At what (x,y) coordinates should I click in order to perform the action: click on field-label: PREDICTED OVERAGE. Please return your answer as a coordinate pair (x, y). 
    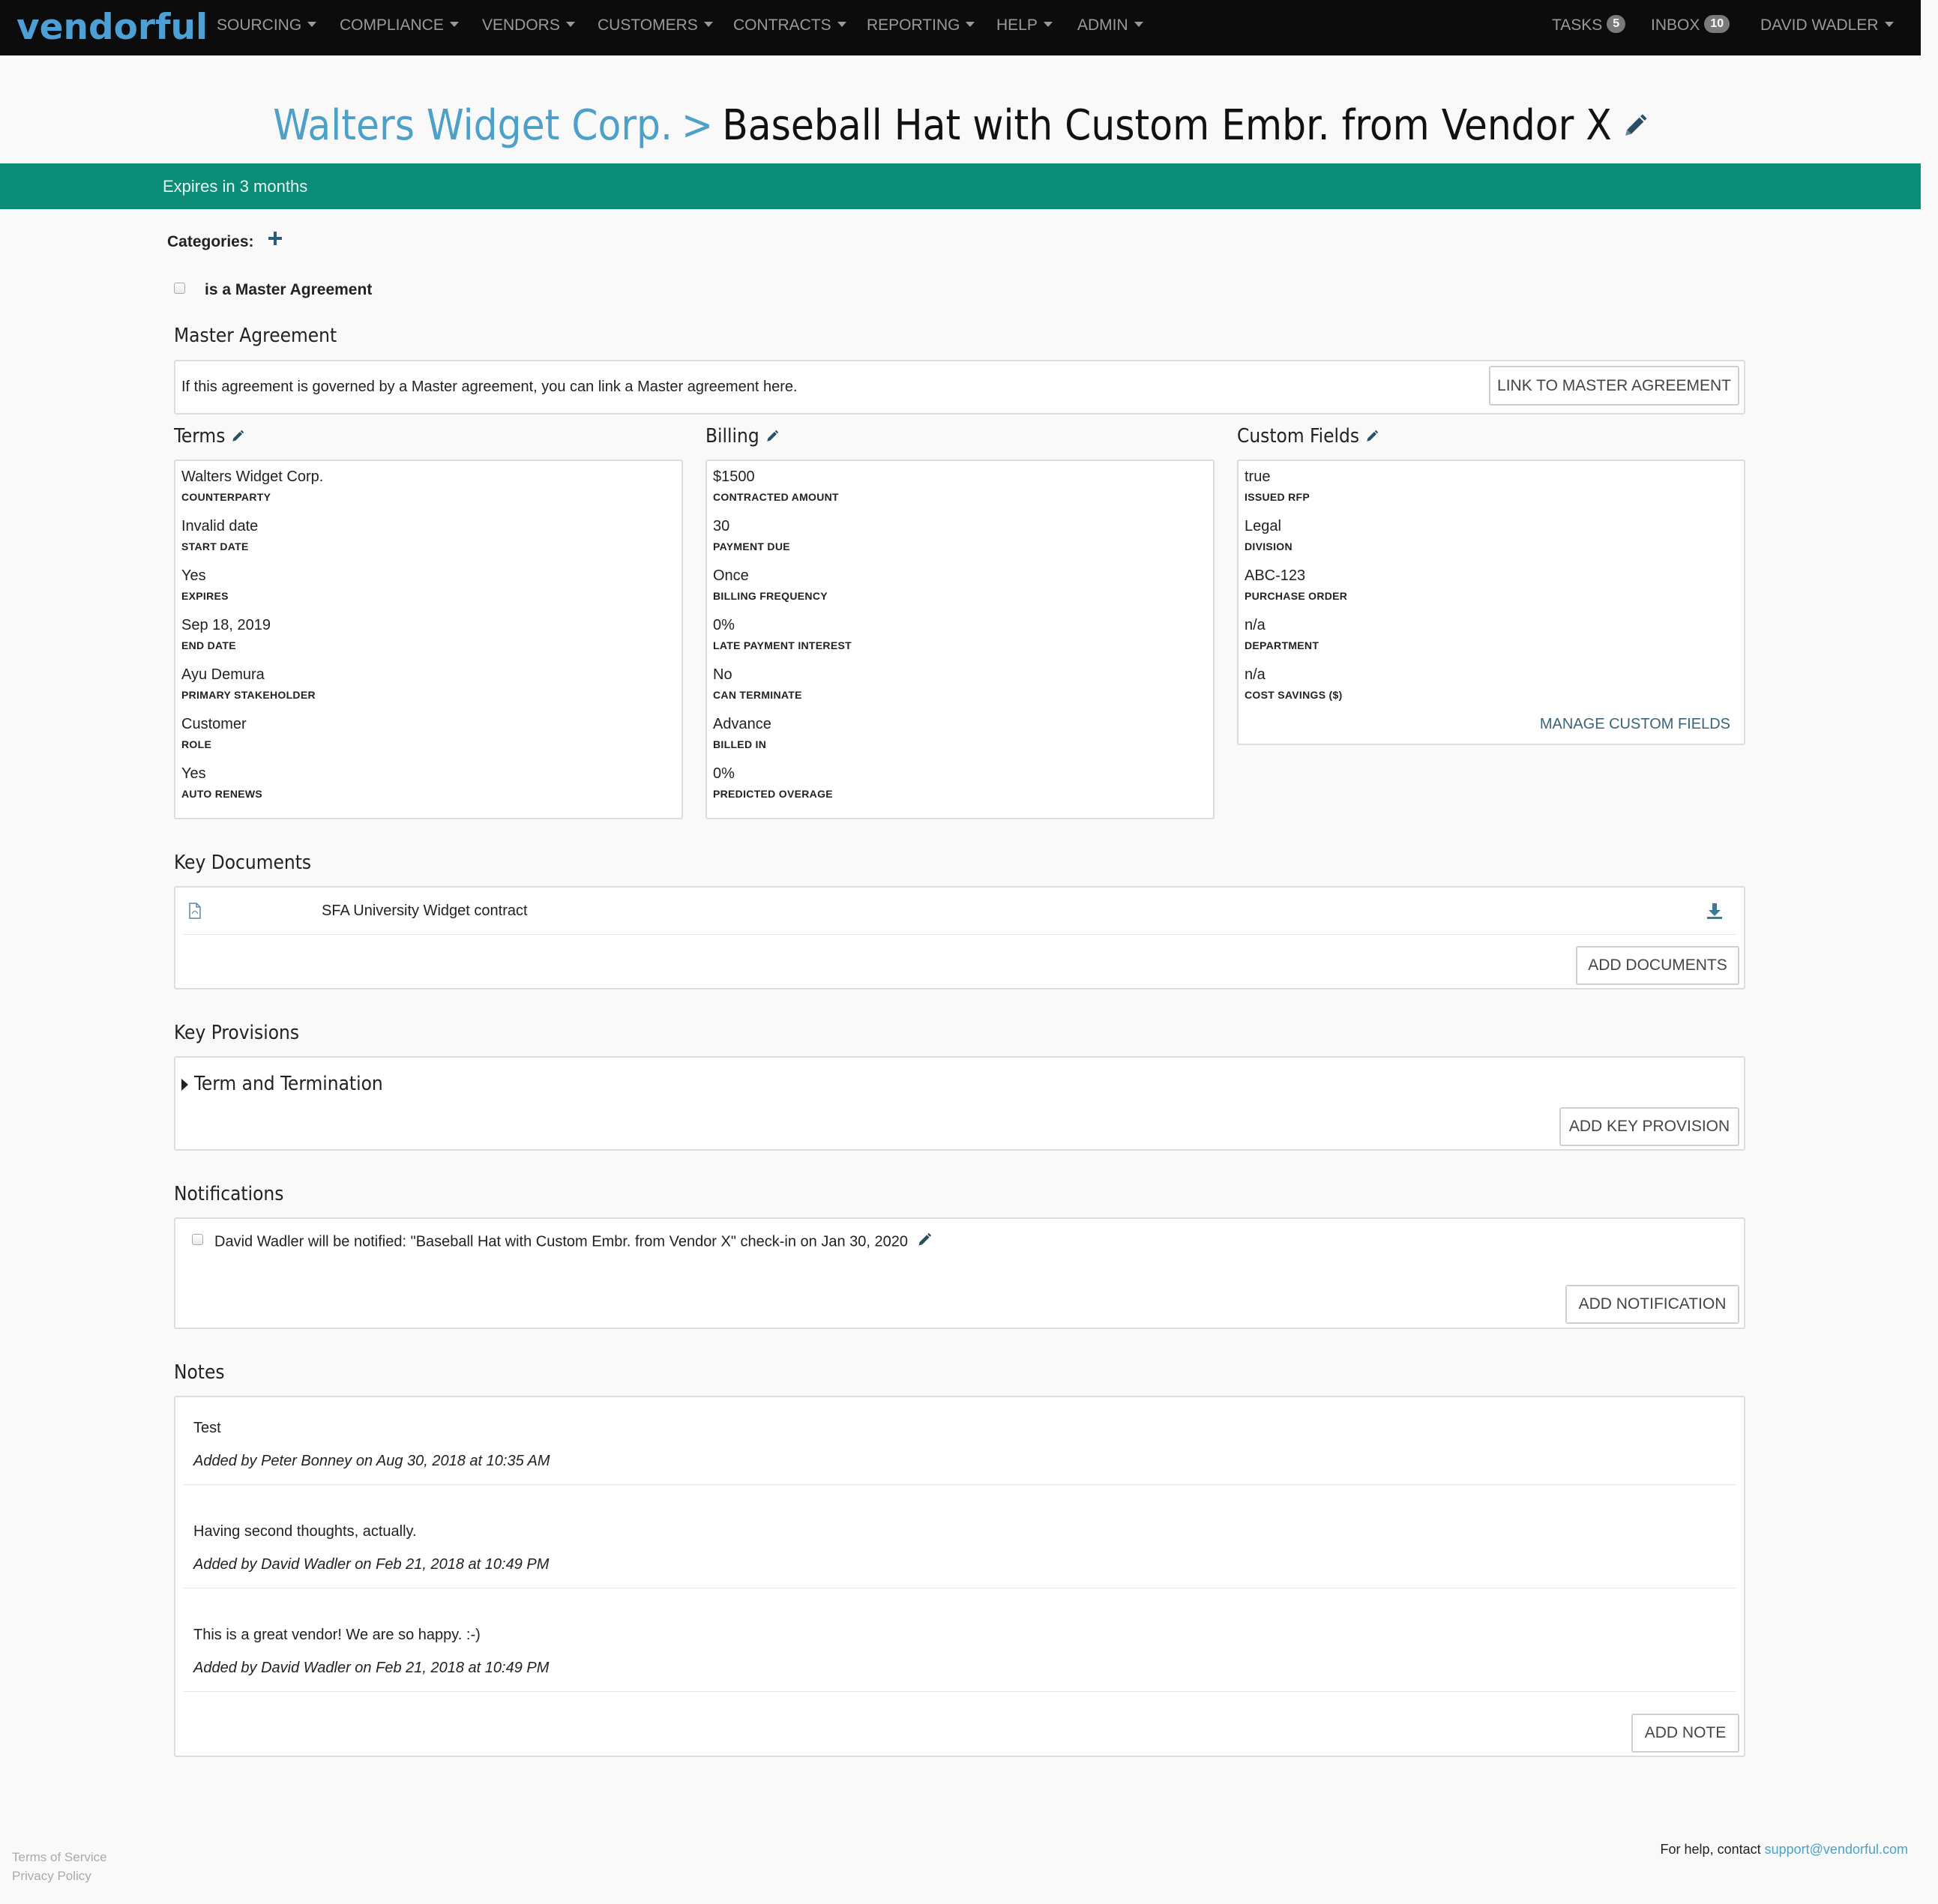
    Looking at the image, I should click on (773, 794).